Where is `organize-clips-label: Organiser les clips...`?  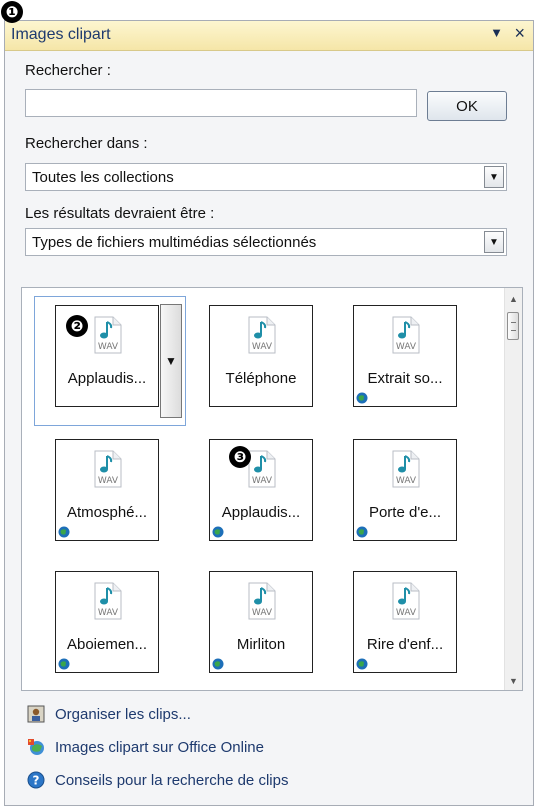
organize-clips-label: Organiser les clips... is located at coordinates (123, 714).